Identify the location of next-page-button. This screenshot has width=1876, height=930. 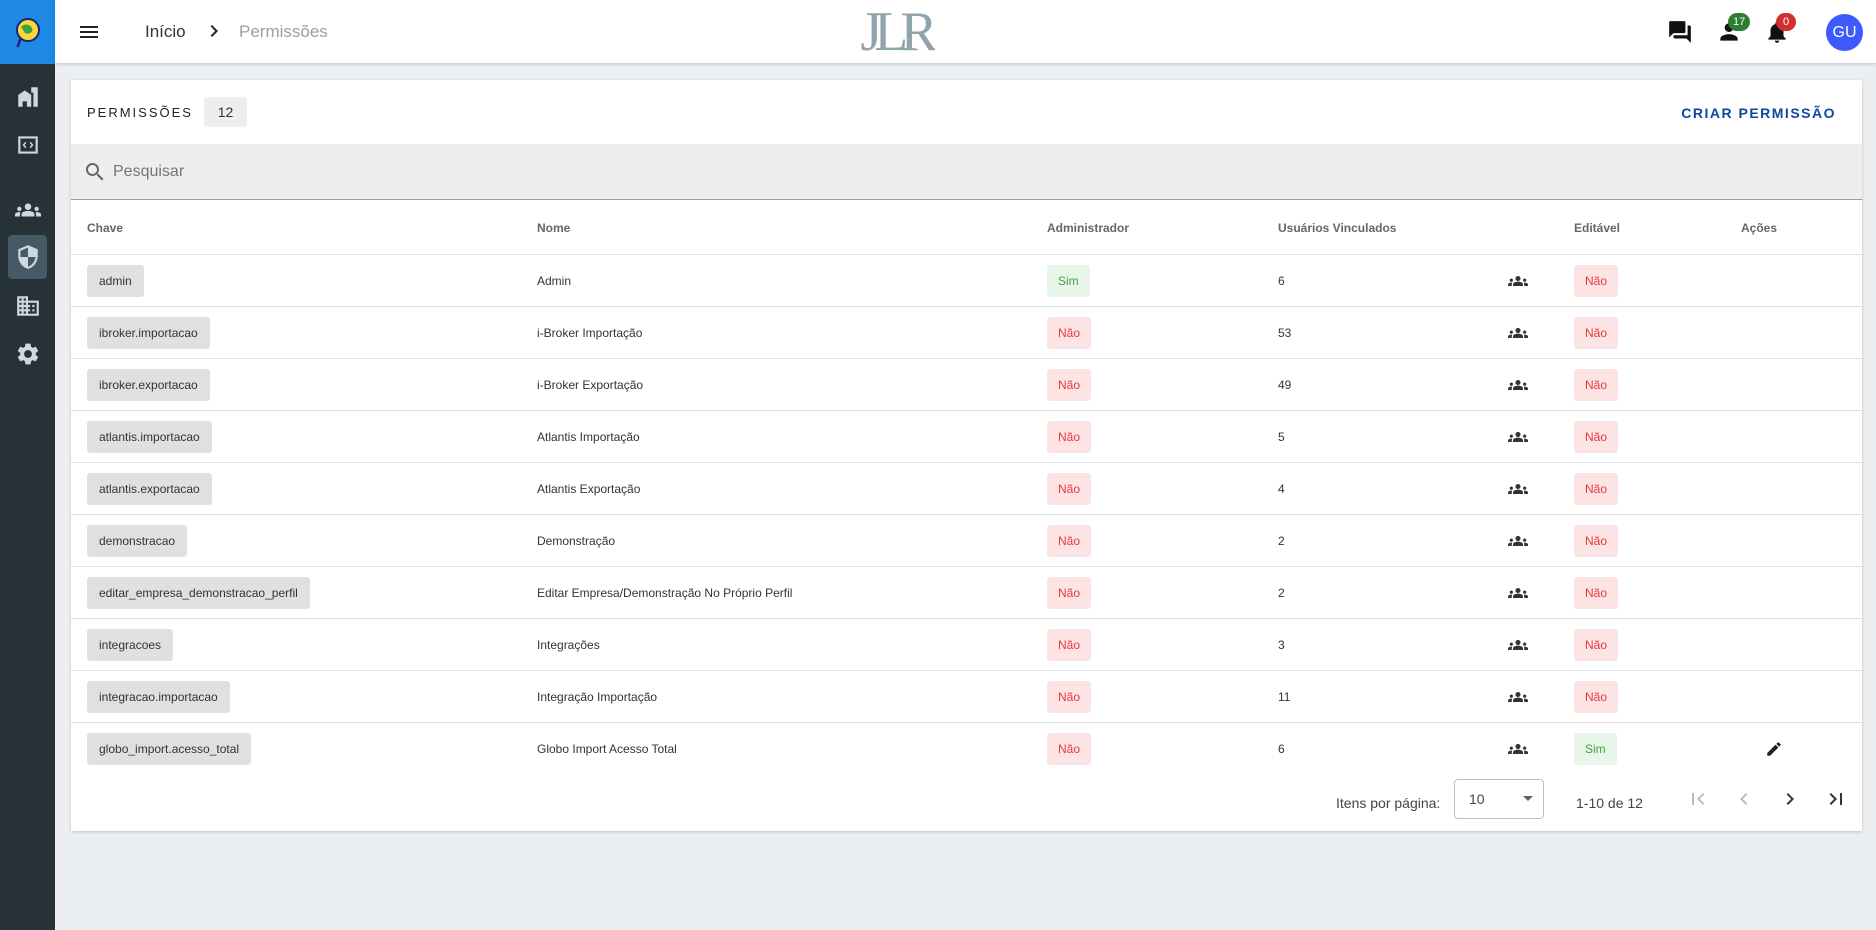
(1790, 799).